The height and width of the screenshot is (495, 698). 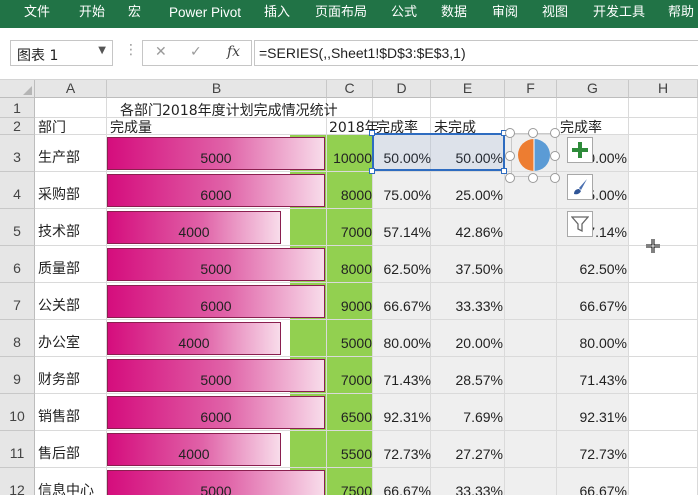 What do you see at coordinates (17, 227) in the screenshot?
I see `row-header-5: 5` at bounding box center [17, 227].